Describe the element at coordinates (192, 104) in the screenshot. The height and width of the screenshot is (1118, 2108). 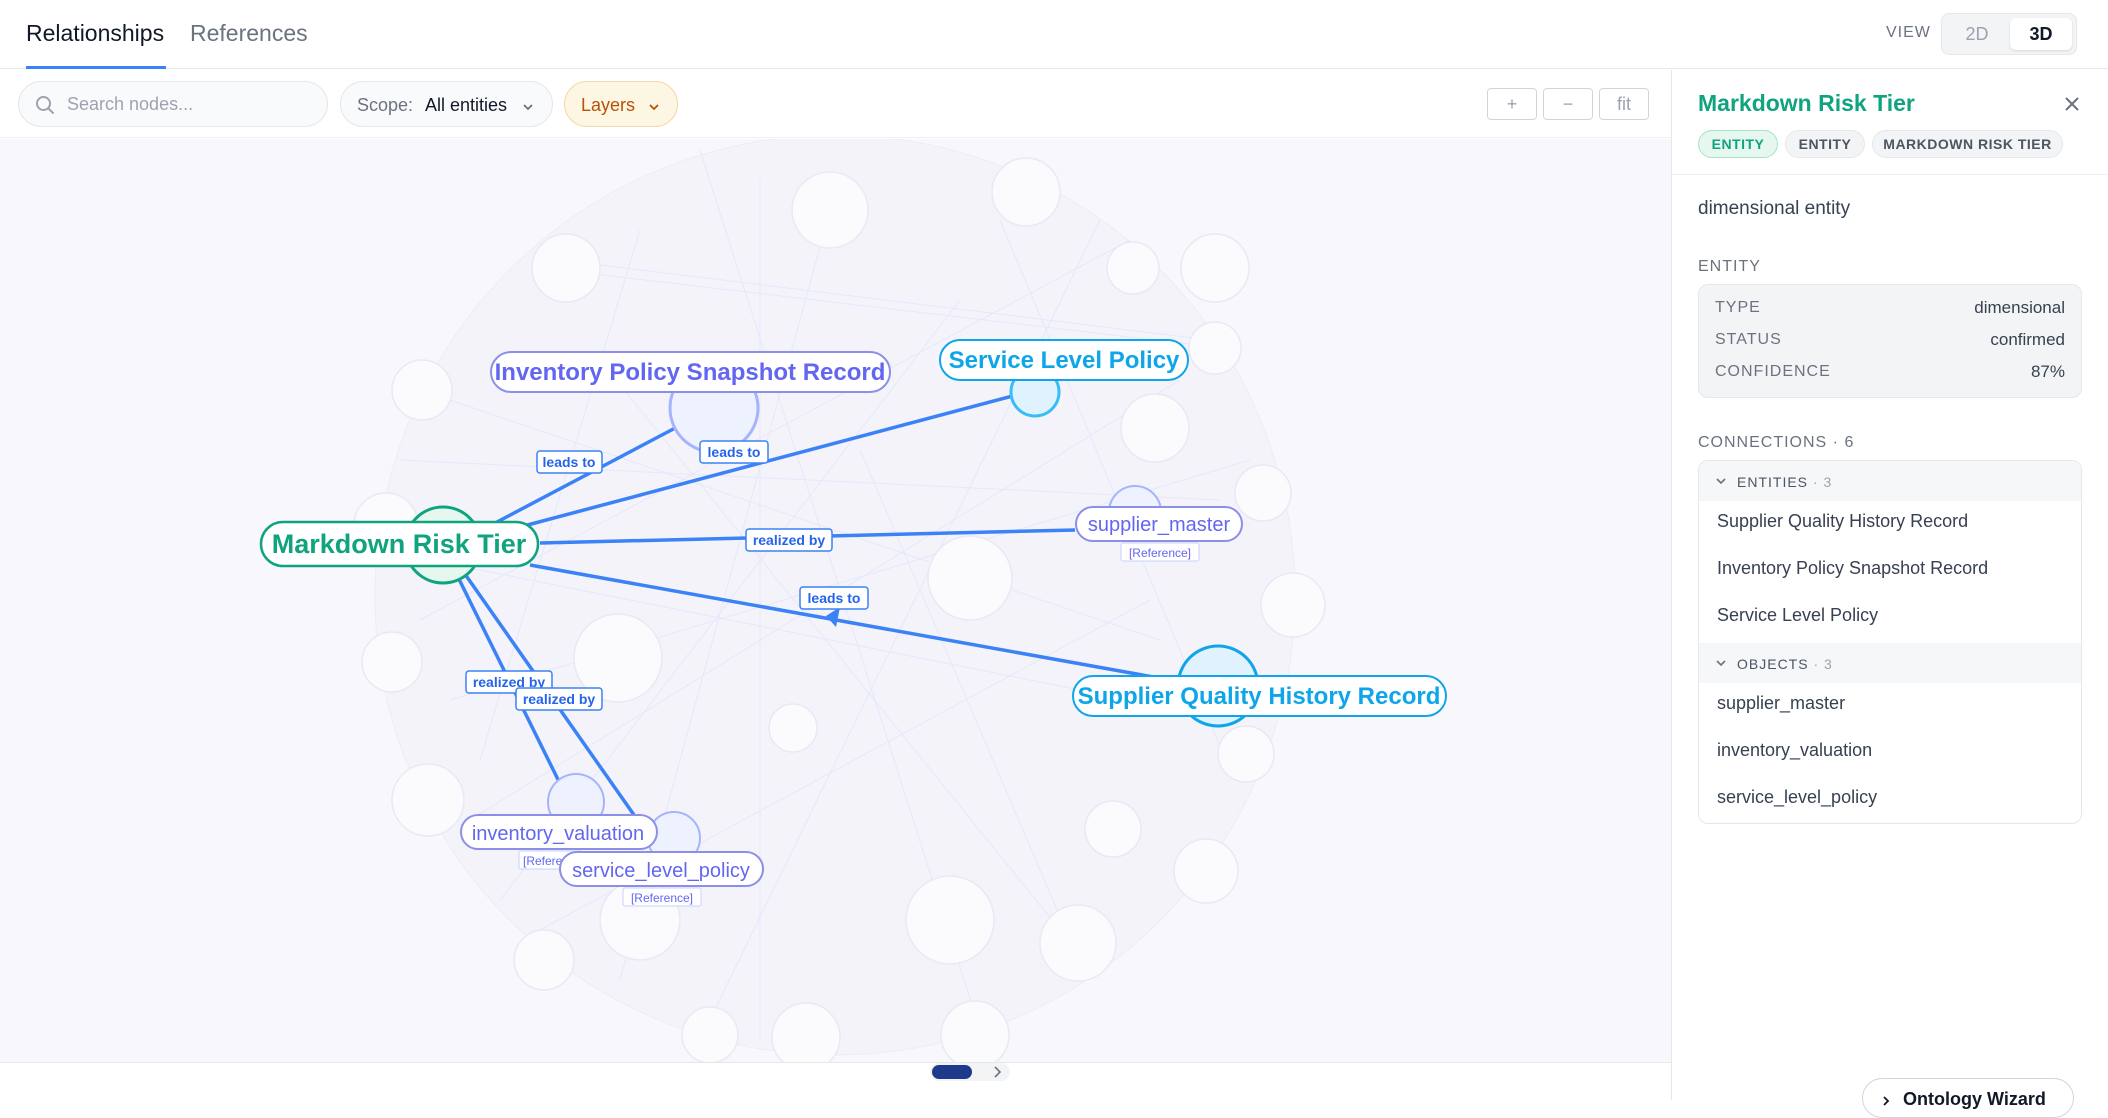
I see `search-input` at that location.